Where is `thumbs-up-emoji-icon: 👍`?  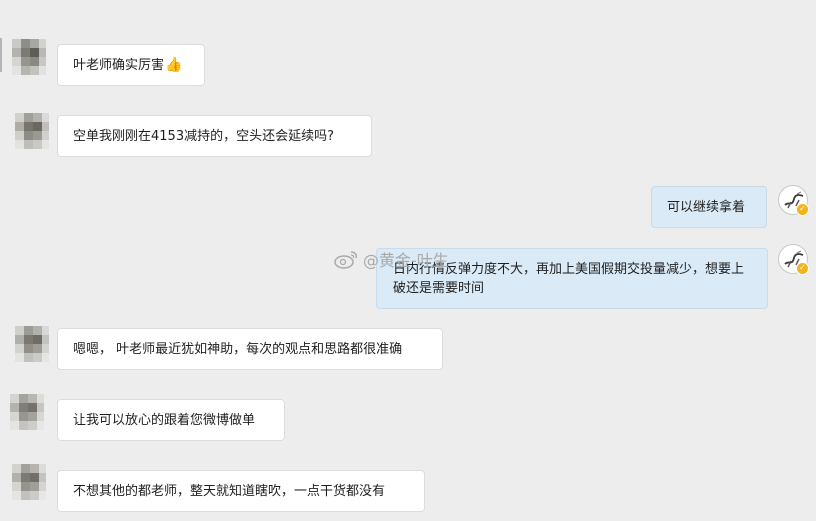
thumbs-up-emoji-icon: 👍 is located at coordinates (174, 64).